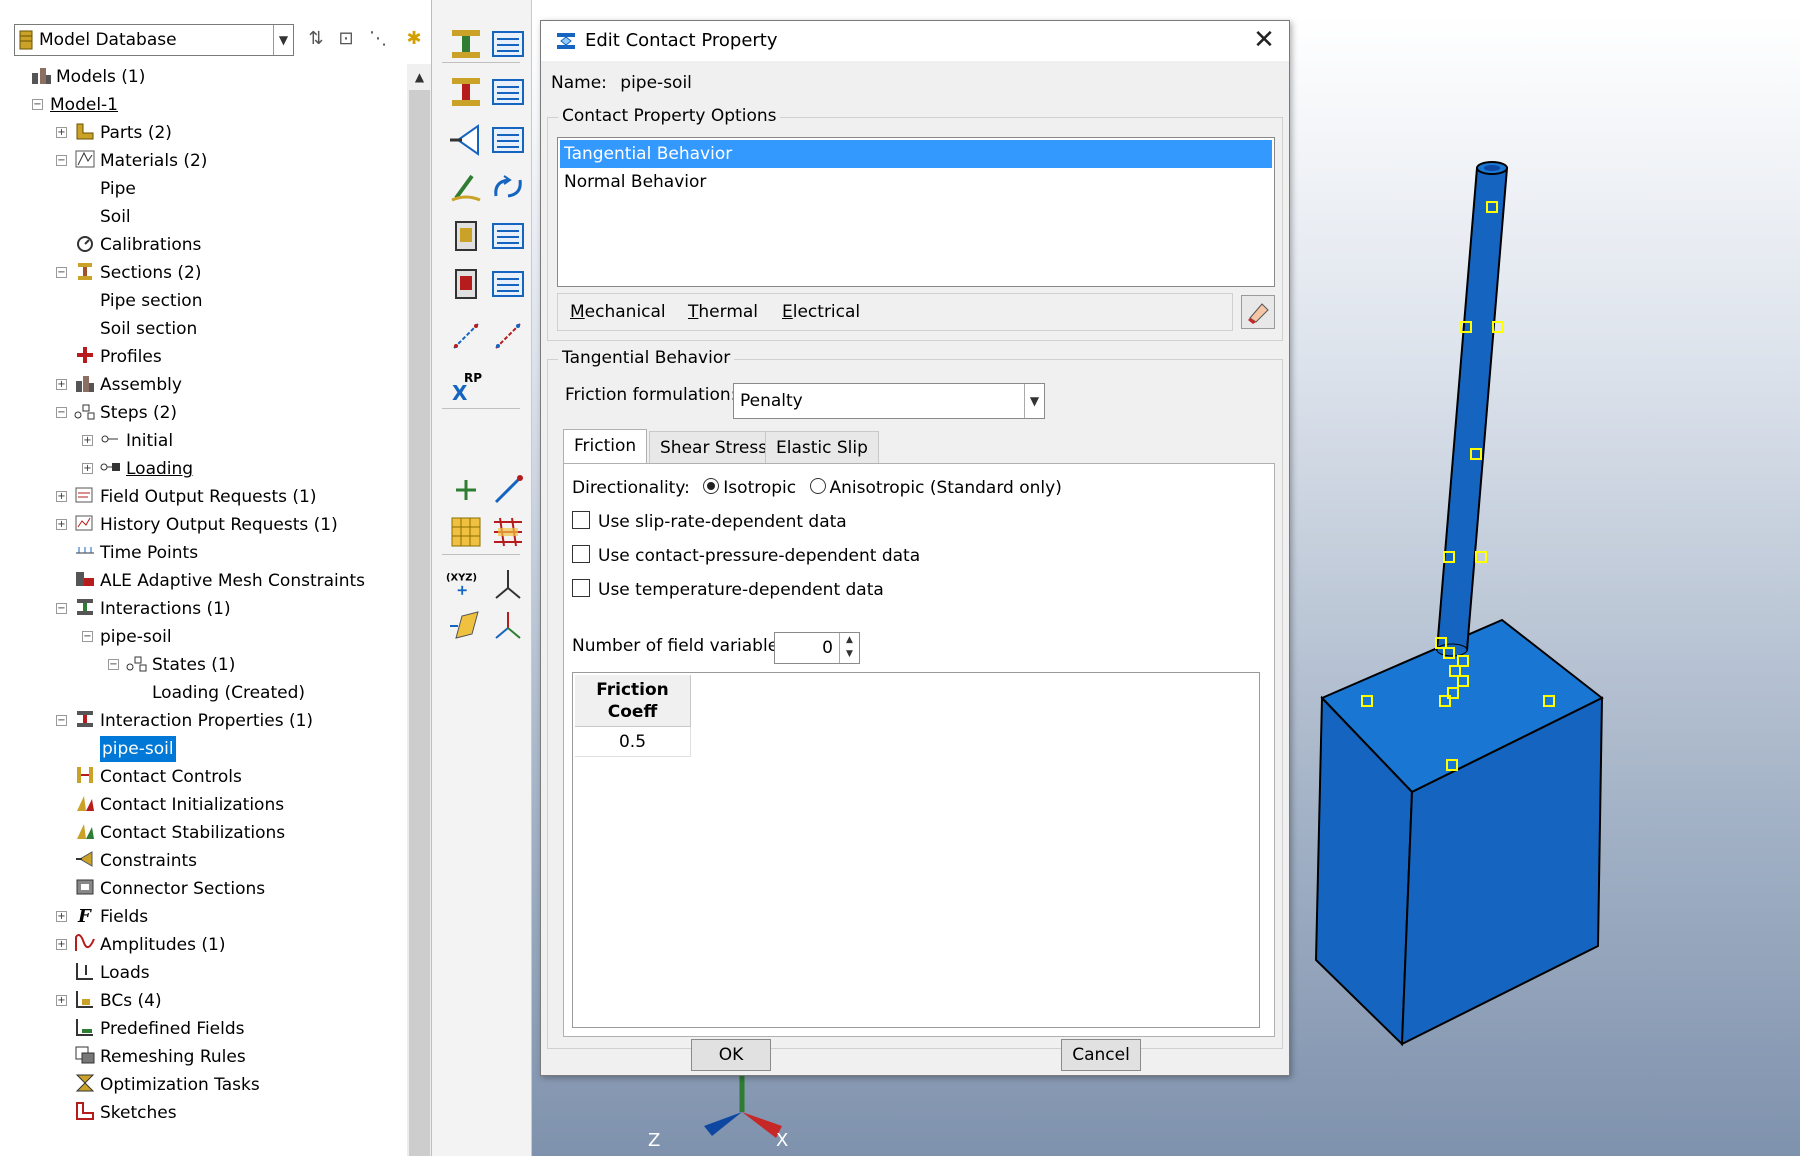 The width and height of the screenshot is (1800, 1156). I want to click on menu-thermal: Thermal, so click(723, 312).